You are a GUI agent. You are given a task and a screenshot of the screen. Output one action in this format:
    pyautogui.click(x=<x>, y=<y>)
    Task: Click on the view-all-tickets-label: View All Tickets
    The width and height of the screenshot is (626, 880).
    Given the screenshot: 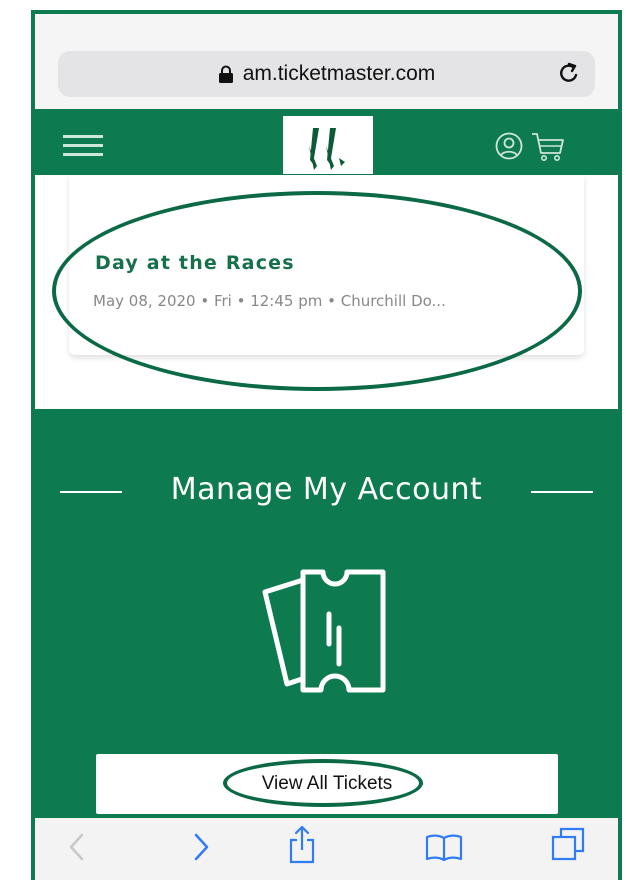 What is the action you would take?
    pyautogui.click(x=327, y=783)
    